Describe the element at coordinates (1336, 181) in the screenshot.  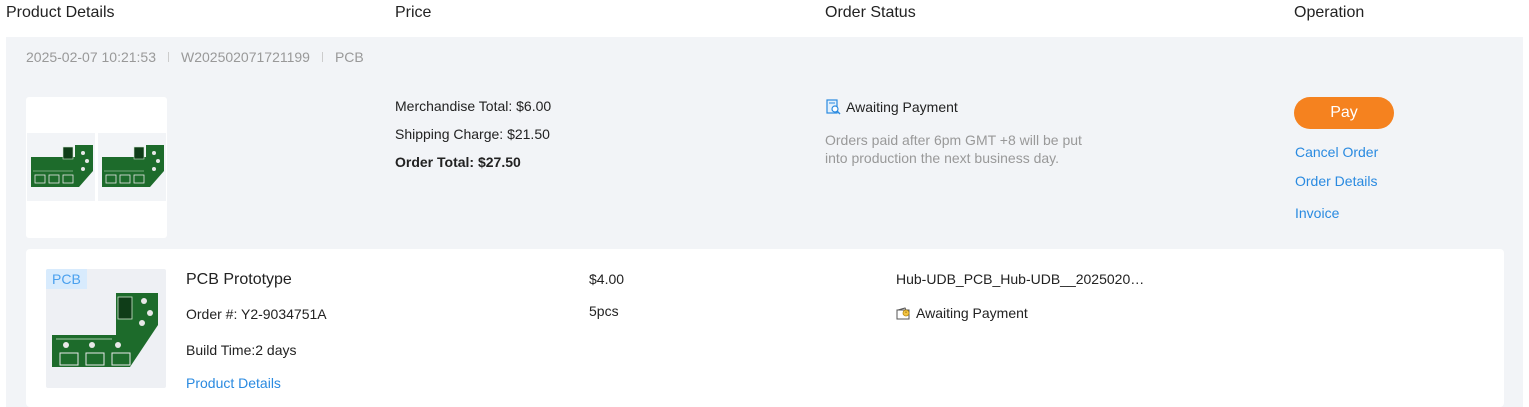
I see `order-details-link: Order Details` at that location.